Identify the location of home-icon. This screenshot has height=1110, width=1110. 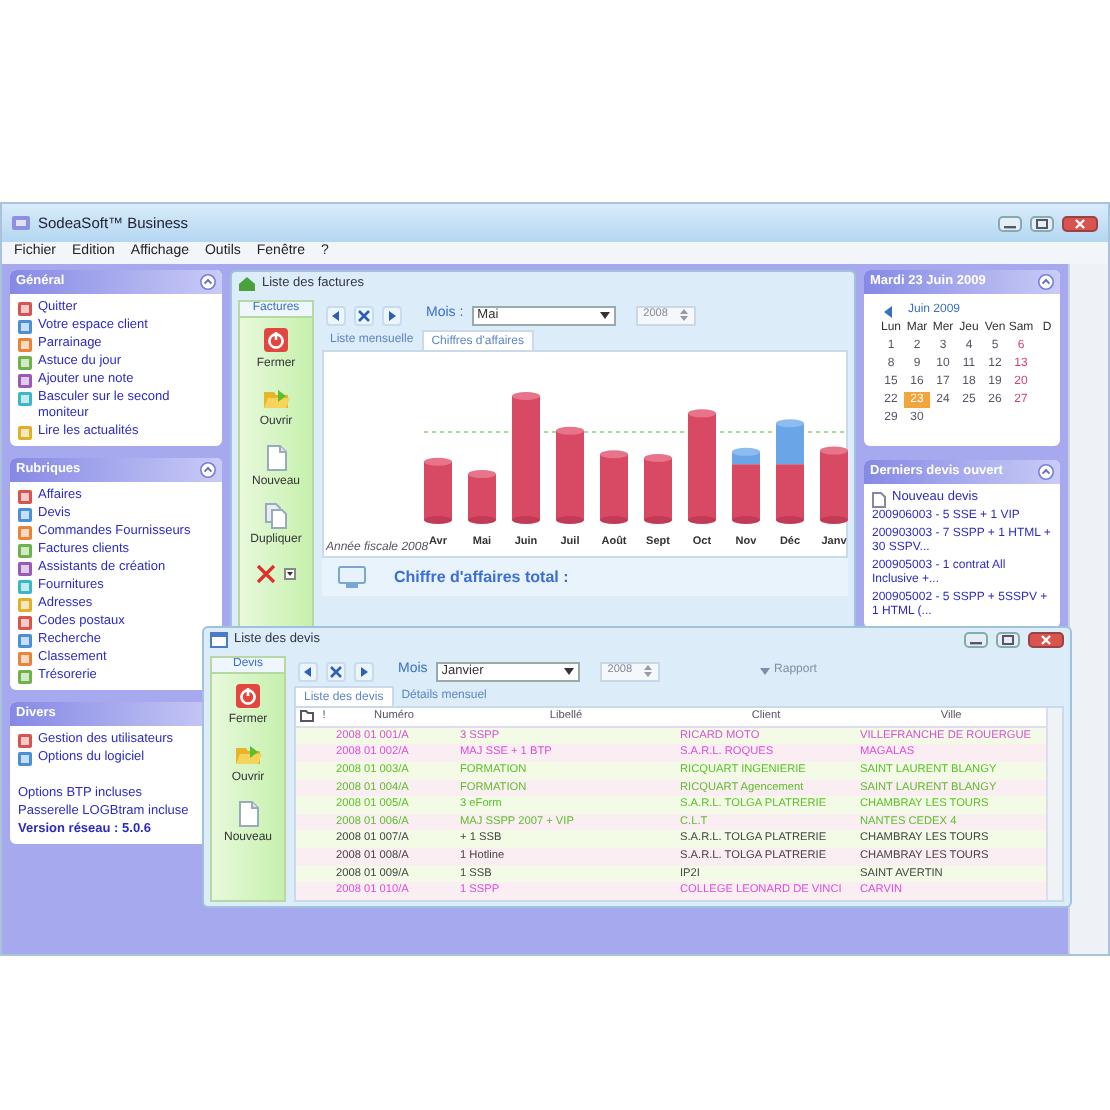
(247, 284).